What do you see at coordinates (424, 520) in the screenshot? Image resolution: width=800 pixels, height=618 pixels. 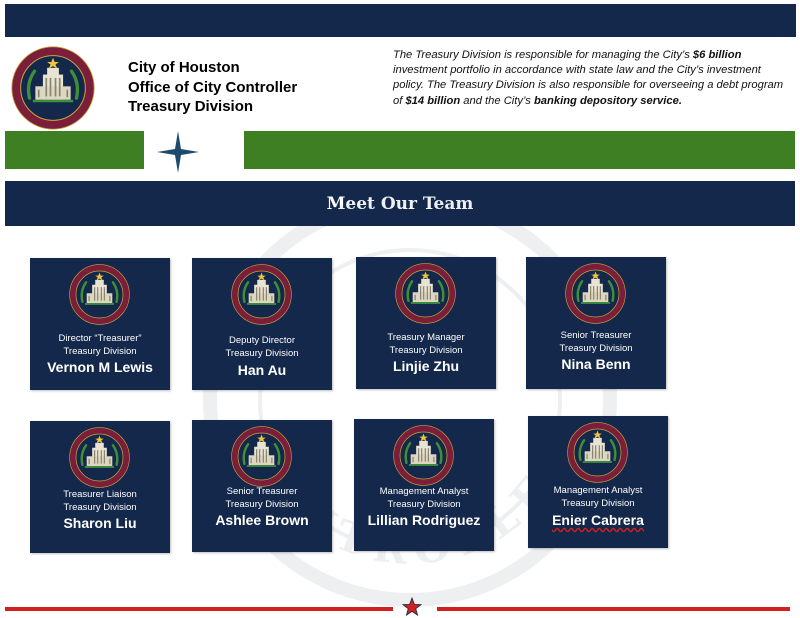 I see `team-name: Lillian Rodriguez` at bounding box center [424, 520].